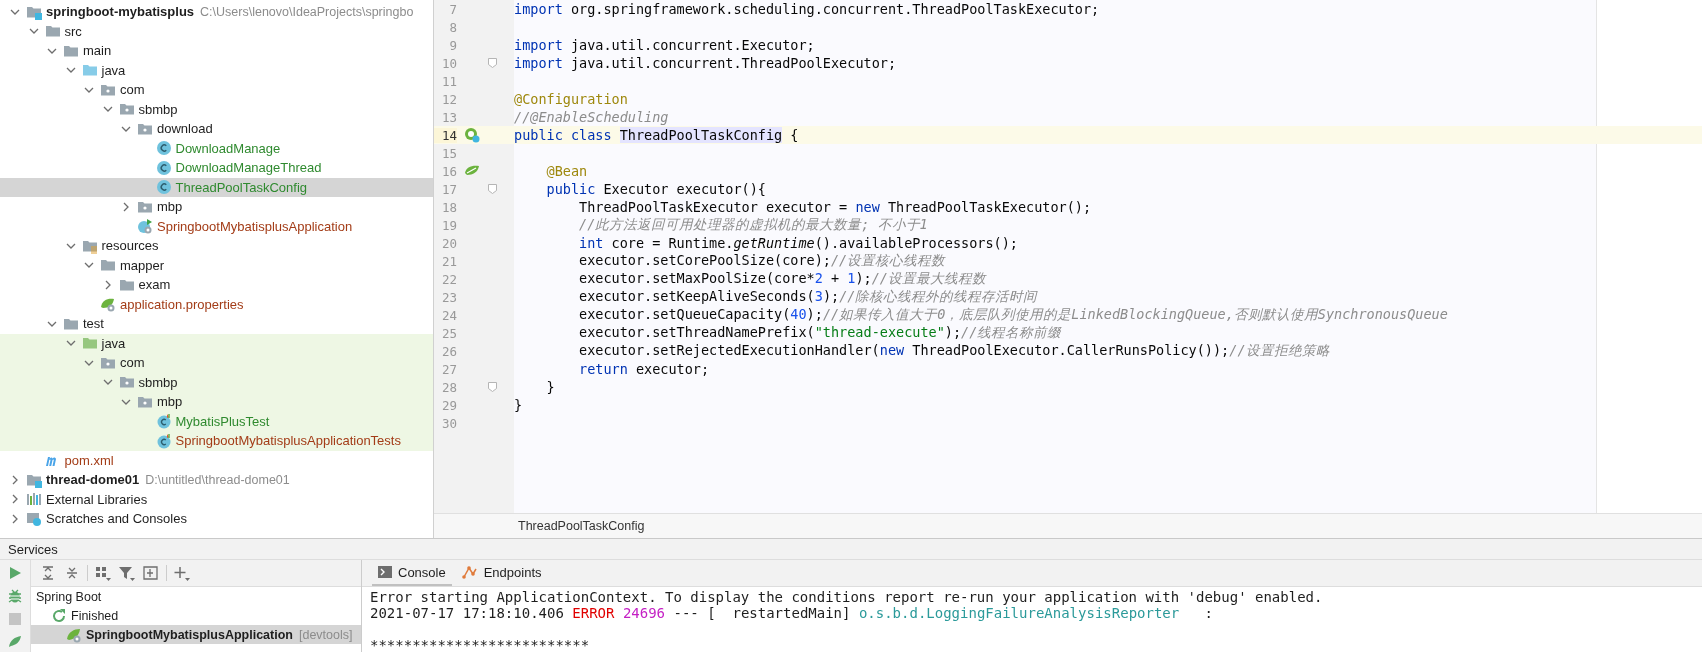  Describe the element at coordinates (762, 261) in the screenshot. I see `code-line: executor.setCorePoolSize(core);//设置核心线程数` at that location.